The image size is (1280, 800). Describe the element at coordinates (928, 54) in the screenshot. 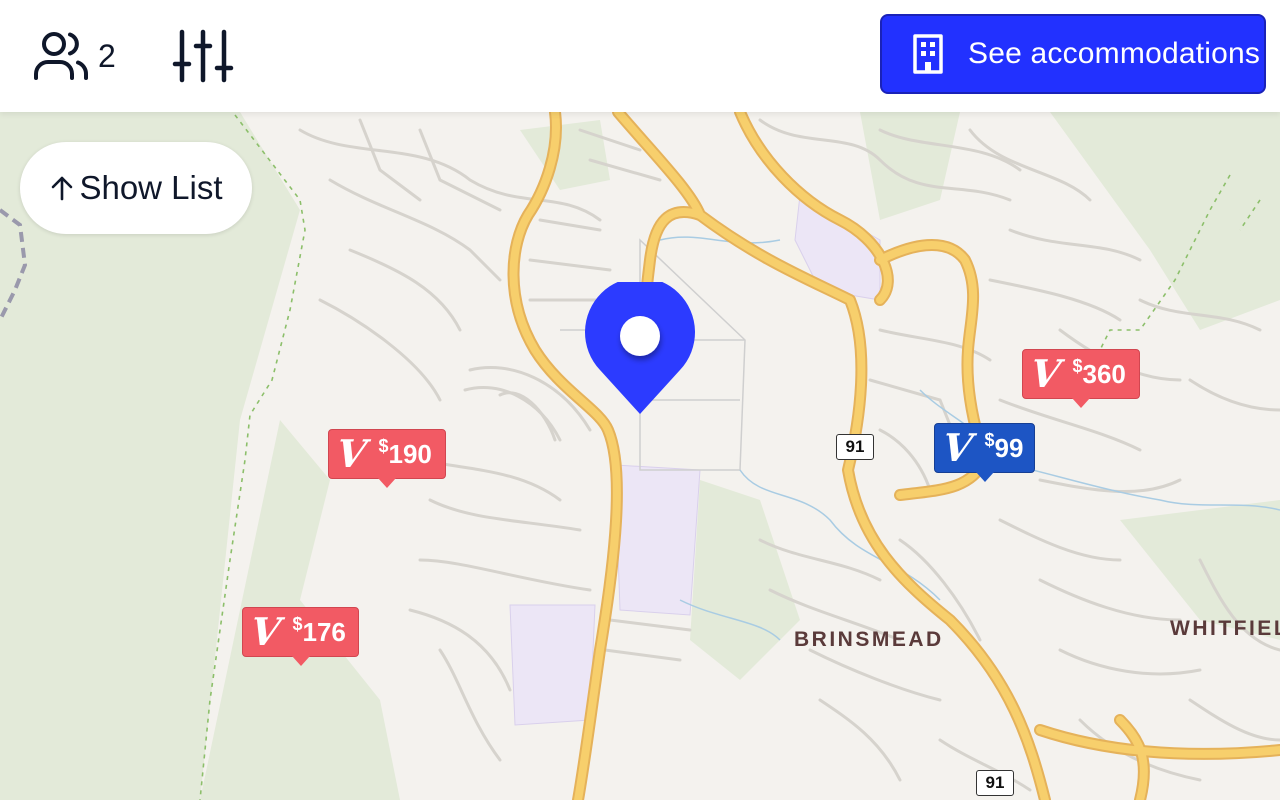

I see `building-icon` at that location.